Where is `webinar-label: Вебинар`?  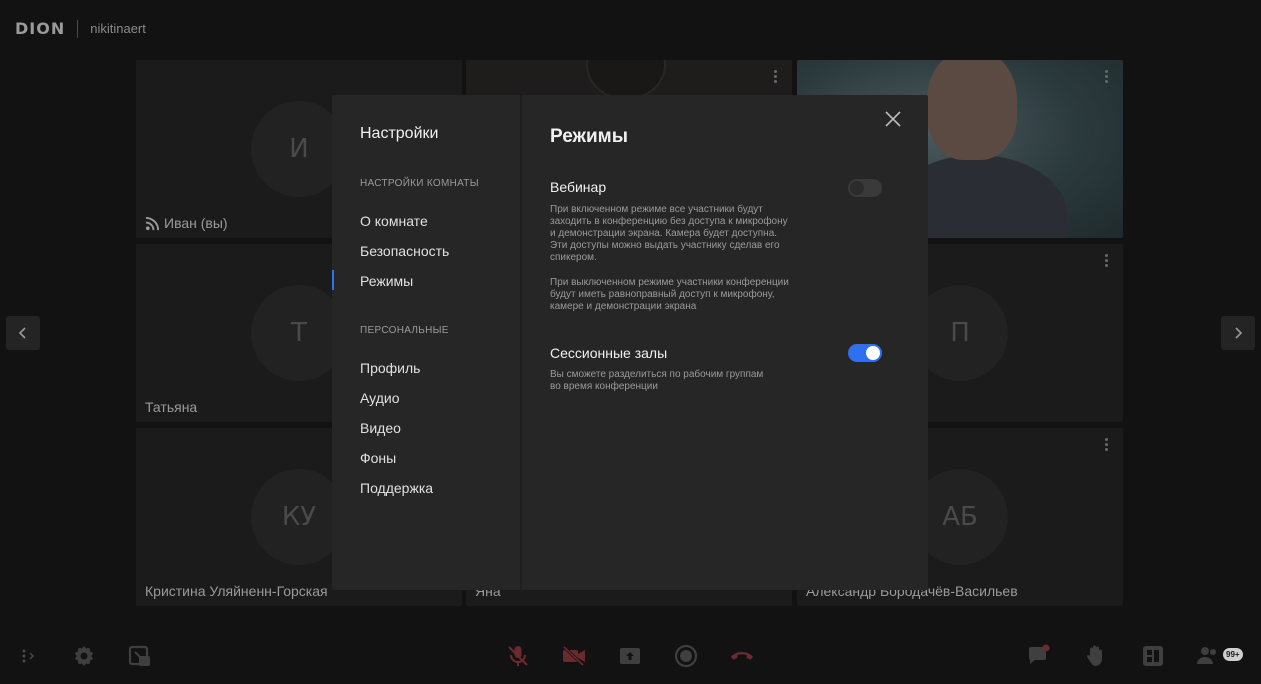
webinar-label: Вебинар is located at coordinates (578, 187).